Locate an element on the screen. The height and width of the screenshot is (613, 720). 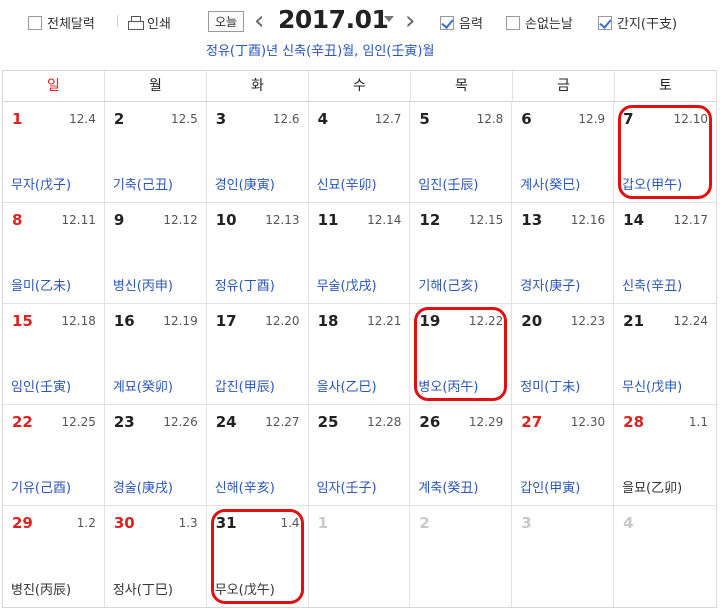
day-cell: 14 12.17 신축(辛丑) is located at coordinates (665, 253).